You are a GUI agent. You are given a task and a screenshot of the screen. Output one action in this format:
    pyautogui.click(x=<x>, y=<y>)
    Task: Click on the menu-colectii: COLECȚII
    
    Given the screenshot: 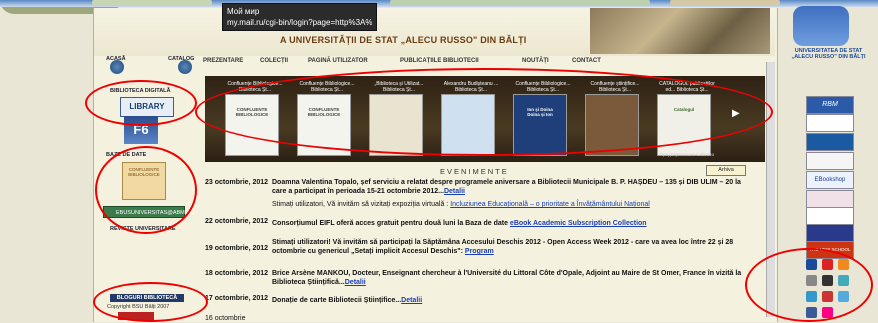 What is the action you would take?
    pyautogui.click(x=274, y=61)
    